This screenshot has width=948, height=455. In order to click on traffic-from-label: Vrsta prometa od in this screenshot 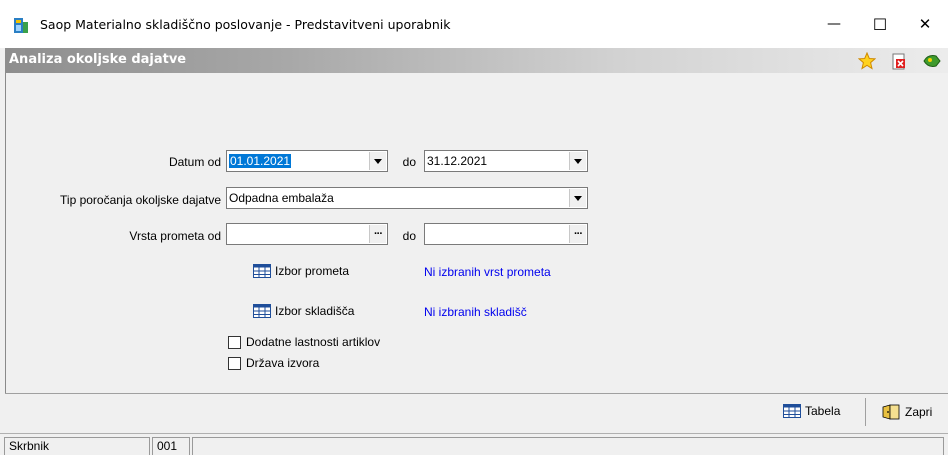, I will do `click(175, 236)`.